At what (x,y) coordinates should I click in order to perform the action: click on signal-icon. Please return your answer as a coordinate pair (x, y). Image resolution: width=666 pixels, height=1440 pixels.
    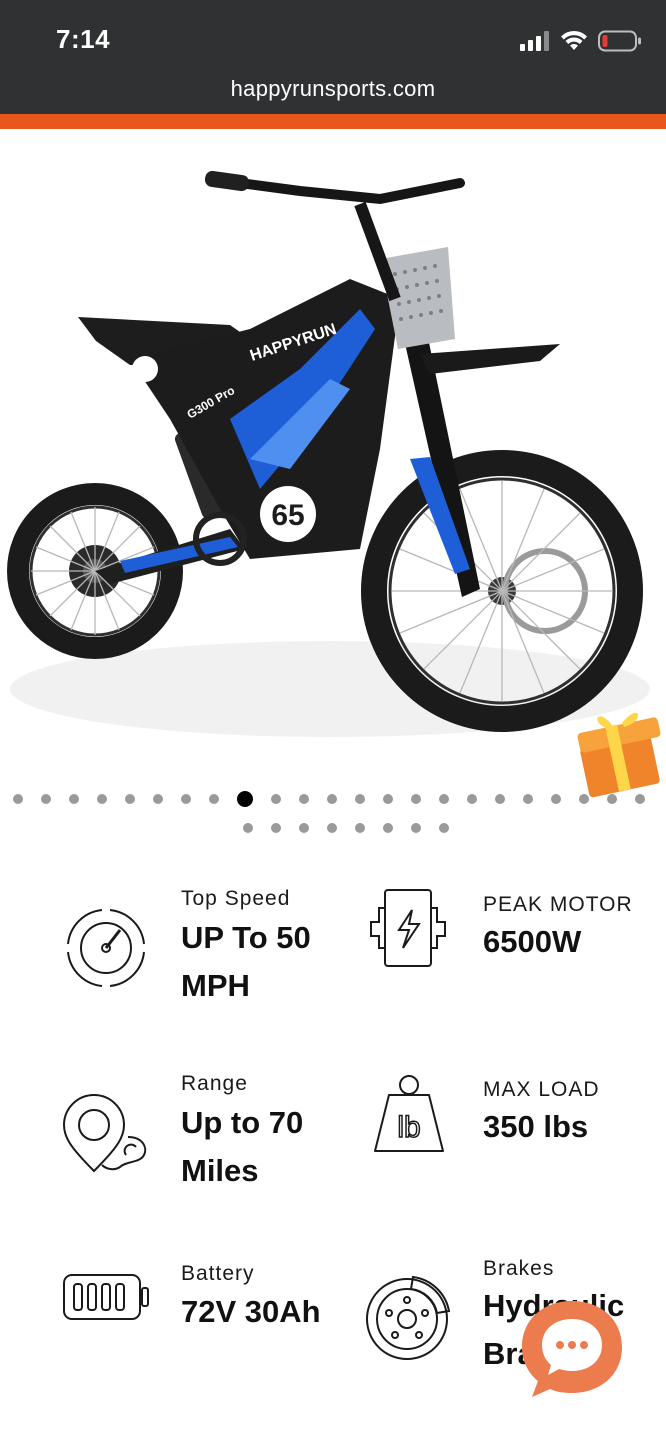
    Looking at the image, I should click on (534, 41).